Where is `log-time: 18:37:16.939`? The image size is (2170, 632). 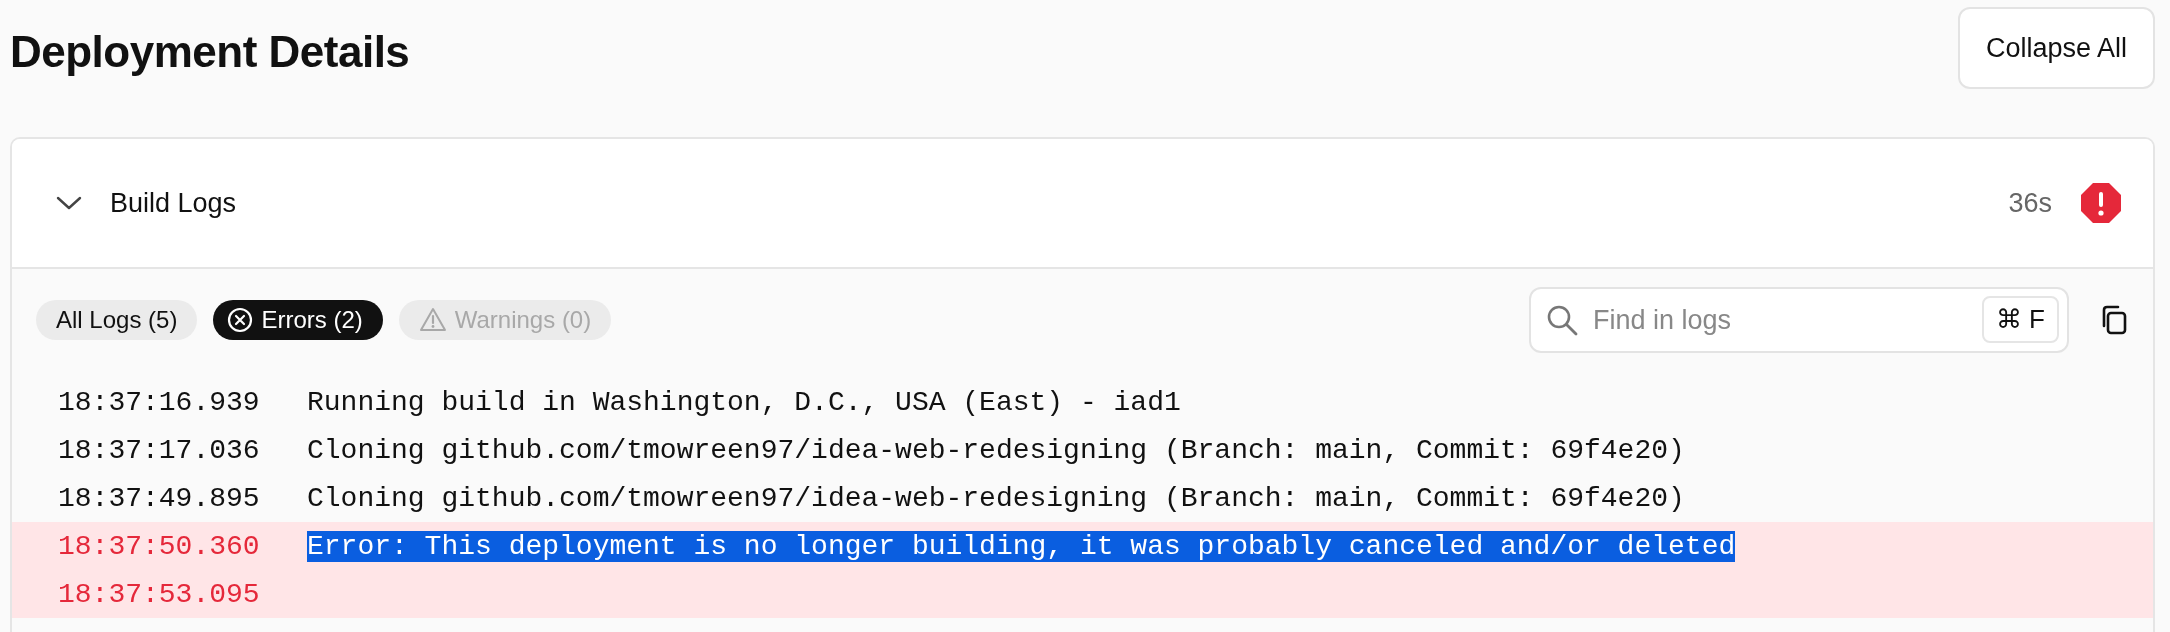 log-time: 18:37:16.939 is located at coordinates (159, 402).